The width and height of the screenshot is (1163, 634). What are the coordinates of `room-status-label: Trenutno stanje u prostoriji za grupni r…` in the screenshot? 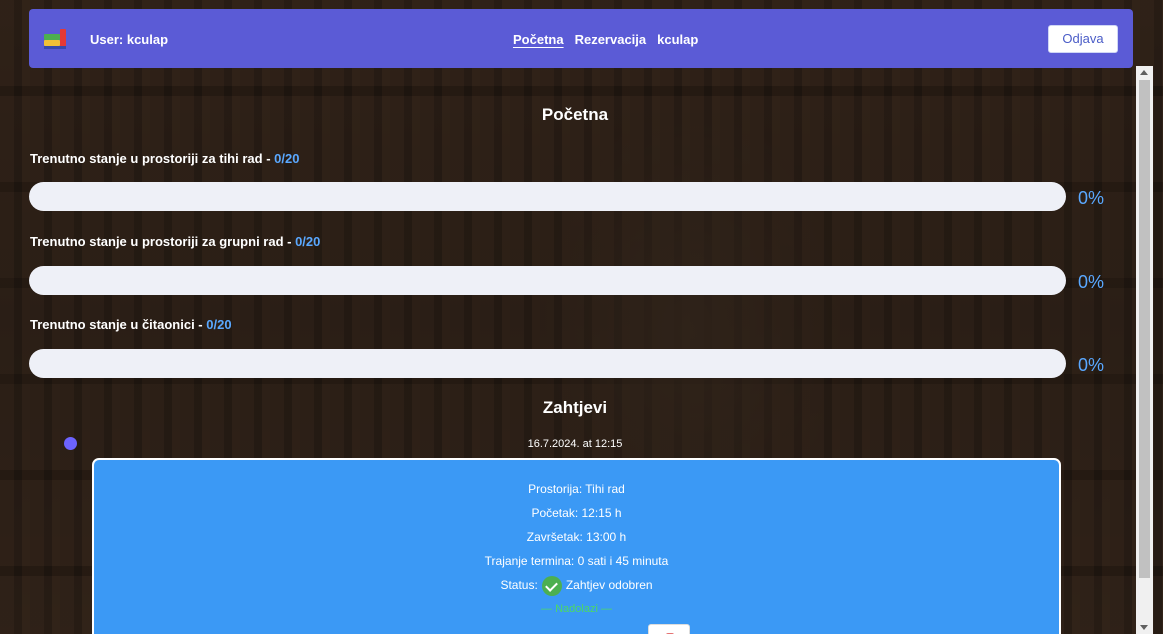 It's located at (175, 241).